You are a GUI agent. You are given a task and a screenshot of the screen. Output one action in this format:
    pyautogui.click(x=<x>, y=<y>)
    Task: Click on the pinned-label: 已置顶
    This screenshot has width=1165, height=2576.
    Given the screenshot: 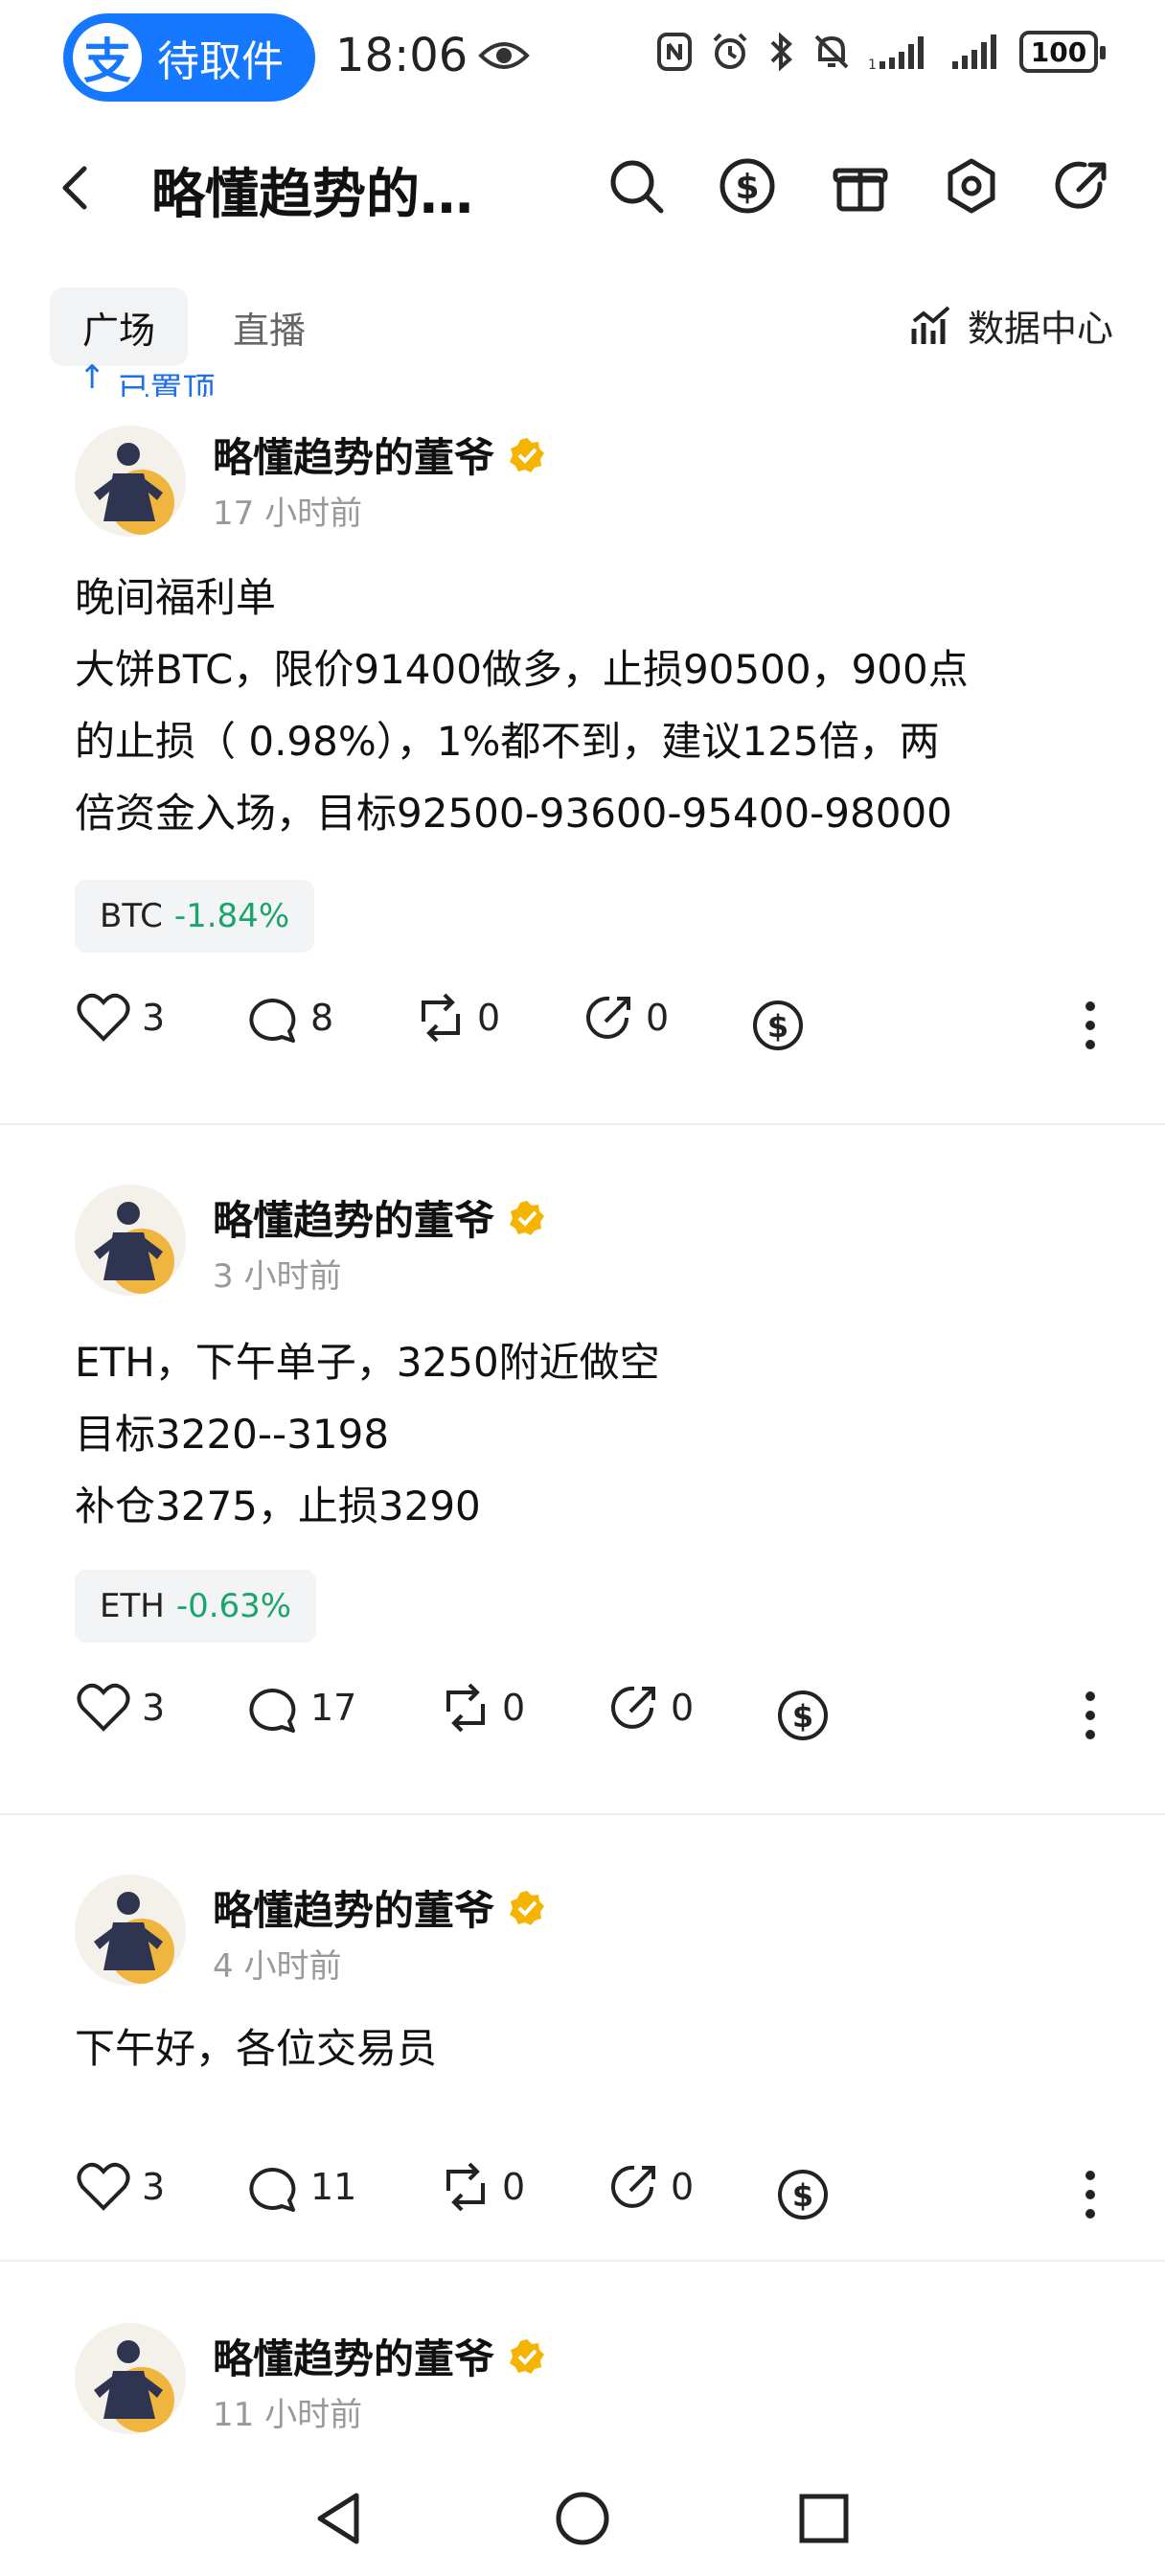 What is the action you would take?
    pyautogui.click(x=166, y=384)
    